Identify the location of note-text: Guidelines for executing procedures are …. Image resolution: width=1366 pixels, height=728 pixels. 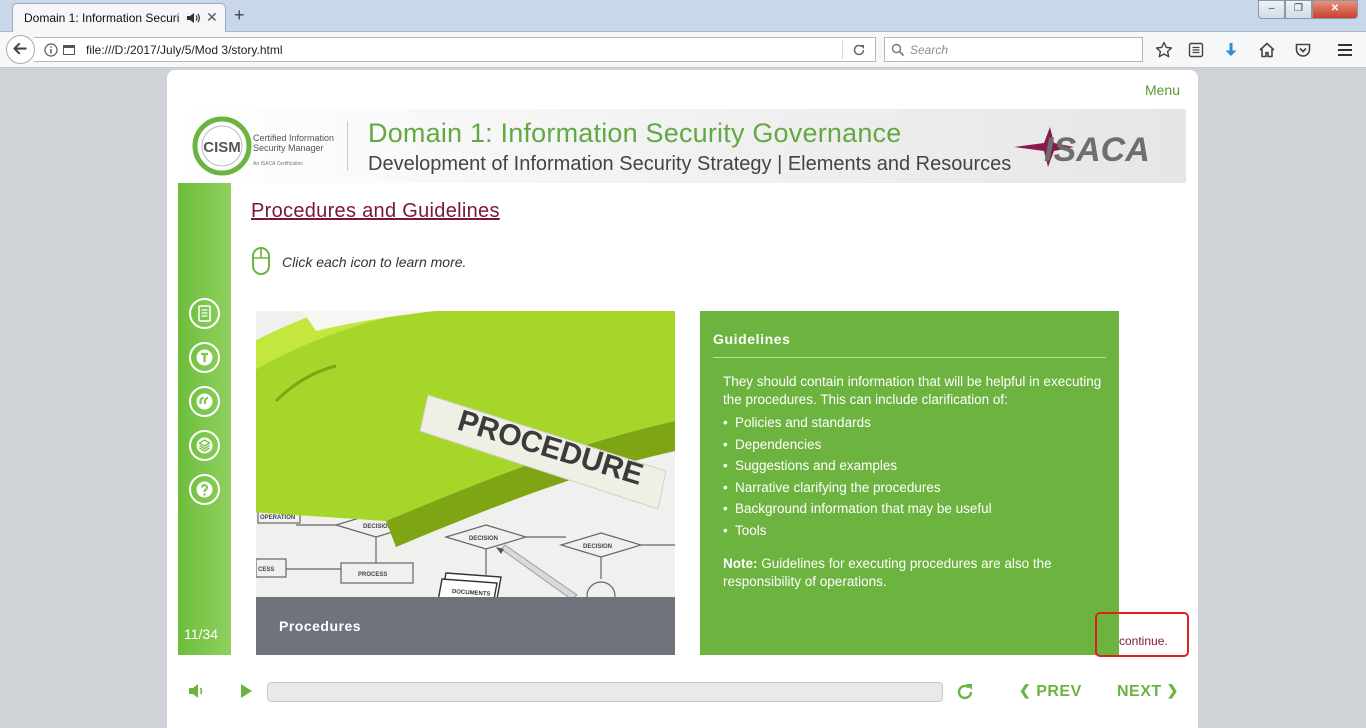
(887, 572).